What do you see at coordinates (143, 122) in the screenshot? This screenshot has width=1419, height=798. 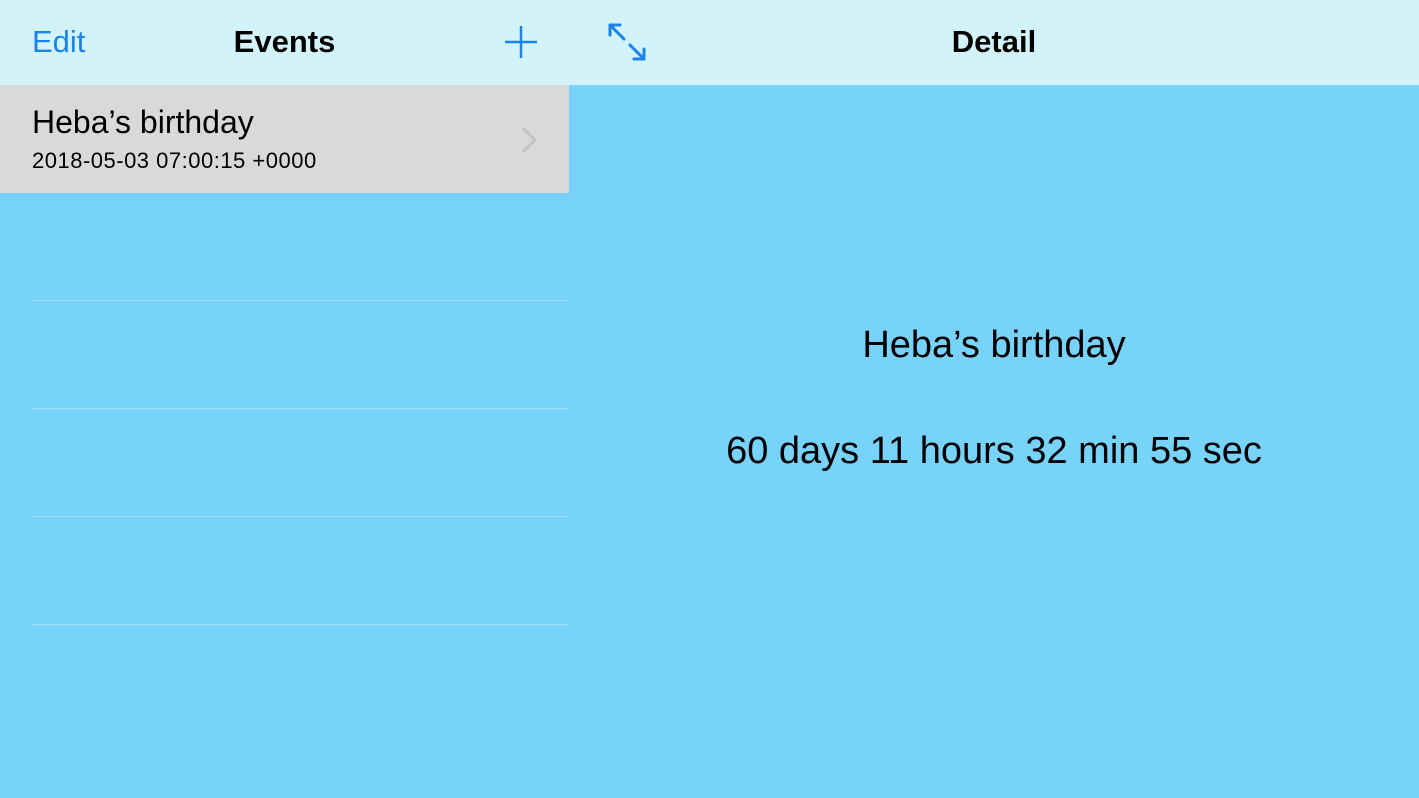 I see `event-row-title: Heba’s birthday` at bounding box center [143, 122].